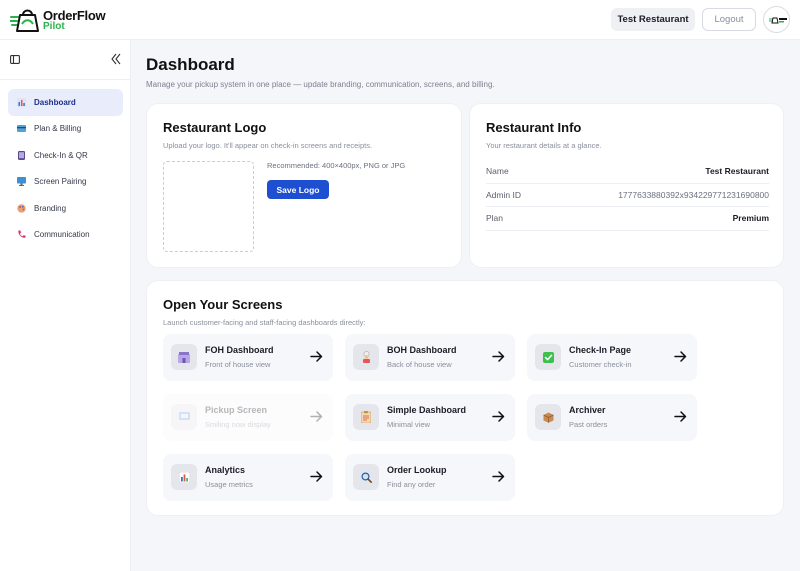 This screenshot has height=571, width=800. Describe the element at coordinates (430, 357) in the screenshot. I see `tile-boh-dashboard: BOH Dashboard Back of house view` at that location.